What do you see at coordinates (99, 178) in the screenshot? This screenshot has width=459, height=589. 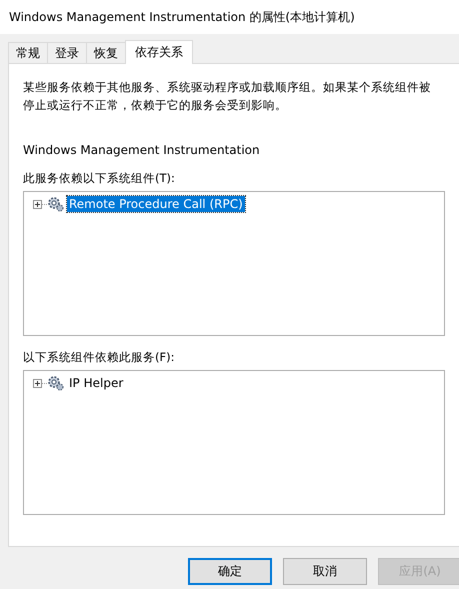 I see `list-label: 此服务依赖以下系统组件(T):` at bounding box center [99, 178].